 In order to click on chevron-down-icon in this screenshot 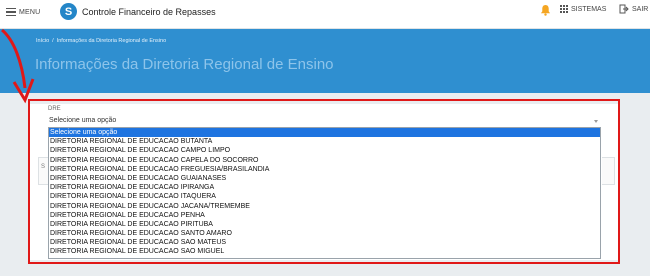, I will do `click(596, 121)`.